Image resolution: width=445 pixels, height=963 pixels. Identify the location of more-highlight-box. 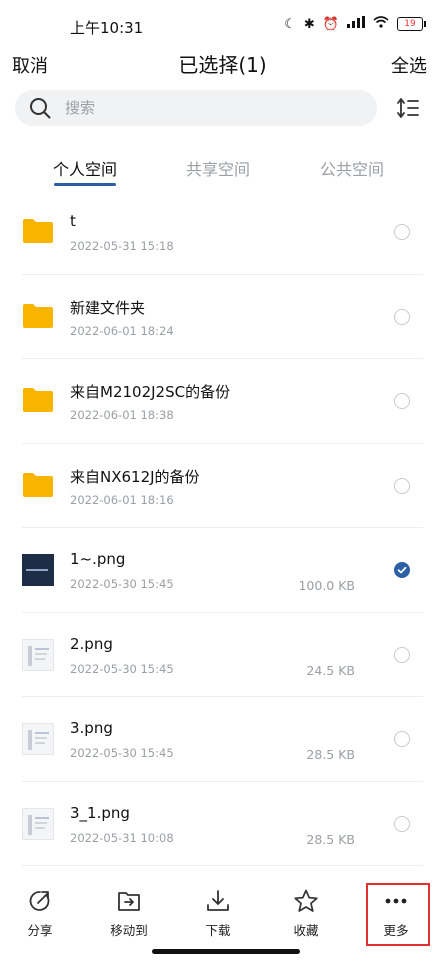
(398, 914).